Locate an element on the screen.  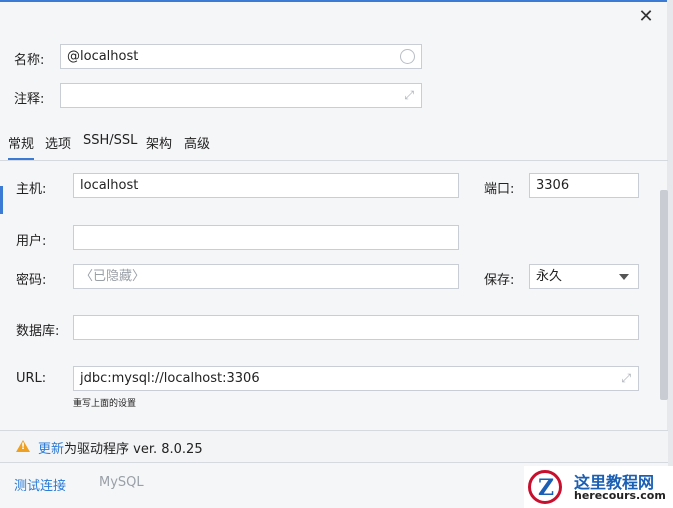
save-select: 永久 is located at coordinates (584, 276).